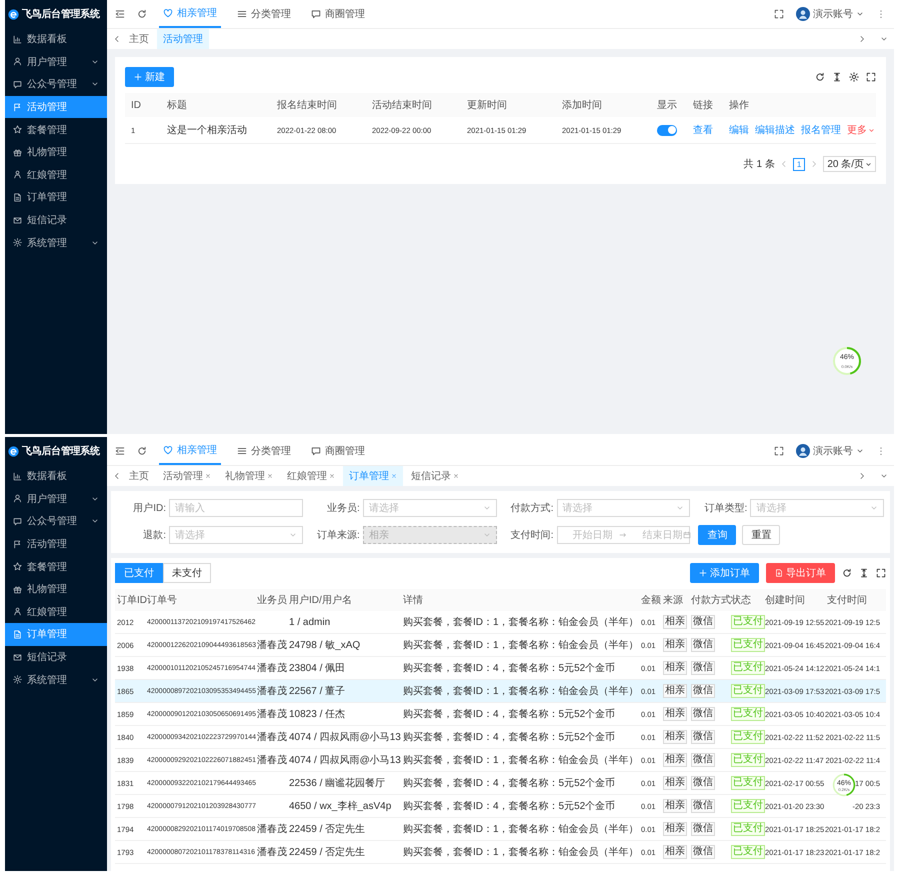  What do you see at coordinates (17, 152) in the screenshot?
I see `gift-icon` at bounding box center [17, 152].